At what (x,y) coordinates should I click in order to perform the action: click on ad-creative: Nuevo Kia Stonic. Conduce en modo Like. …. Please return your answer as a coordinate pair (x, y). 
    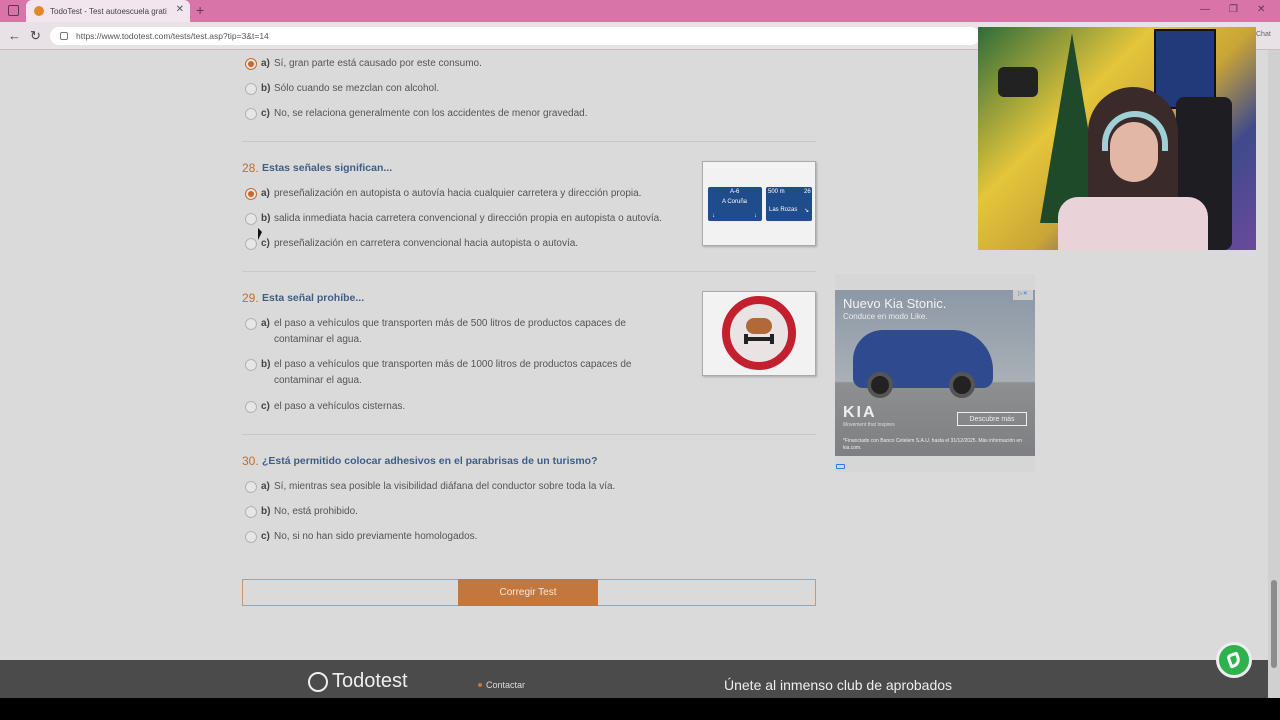
    Looking at the image, I should click on (935, 373).